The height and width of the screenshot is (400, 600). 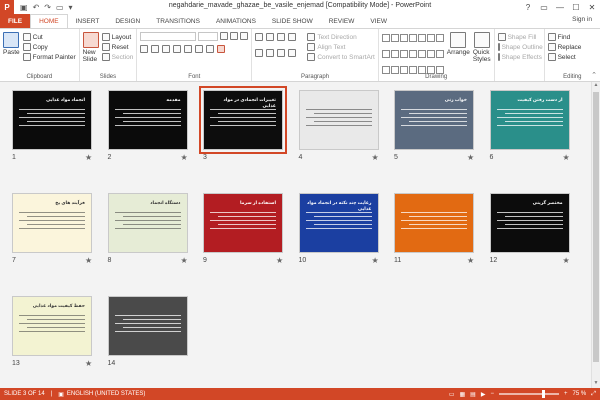 What do you see at coordinates (544, 7) in the screenshot?
I see `ribbon-display-options-icon: ▭` at bounding box center [544, 7].